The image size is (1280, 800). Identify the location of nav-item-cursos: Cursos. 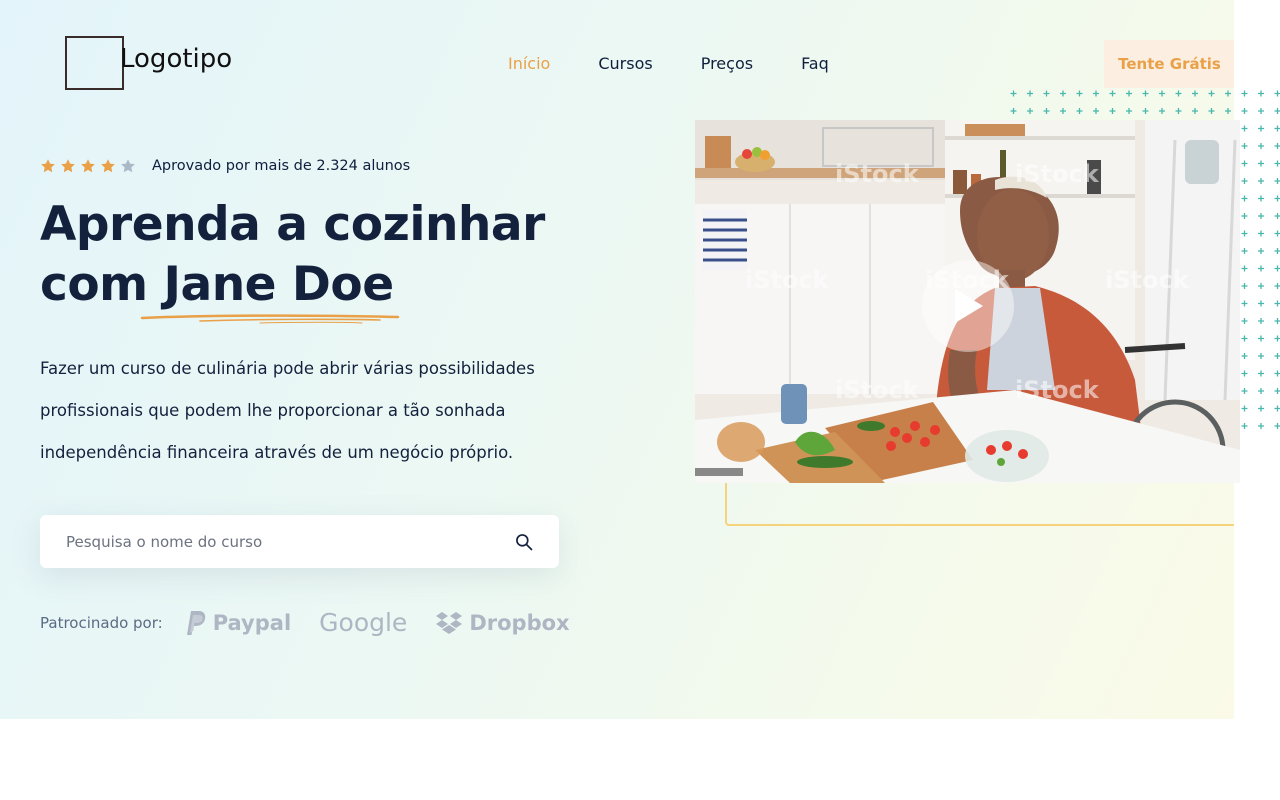
(625, 63).